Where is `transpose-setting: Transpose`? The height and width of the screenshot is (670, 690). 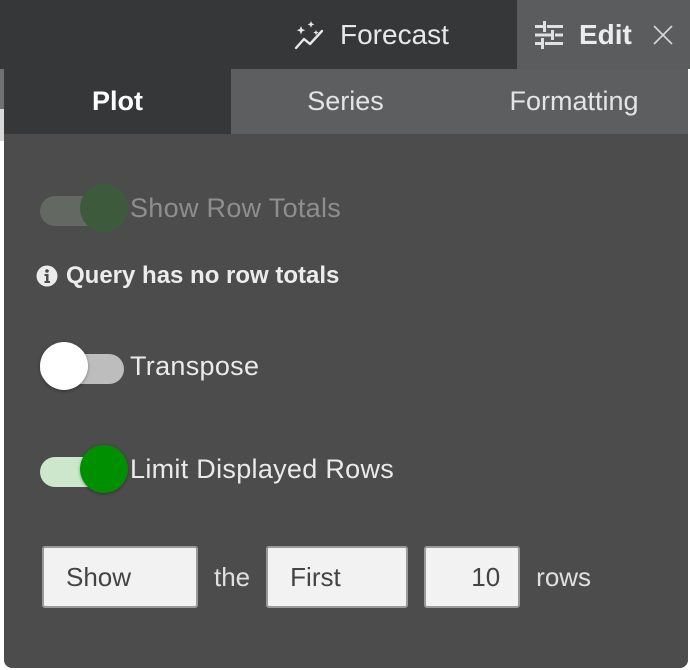
transpose-setting: Transpose is located at coordinates (150, 366).